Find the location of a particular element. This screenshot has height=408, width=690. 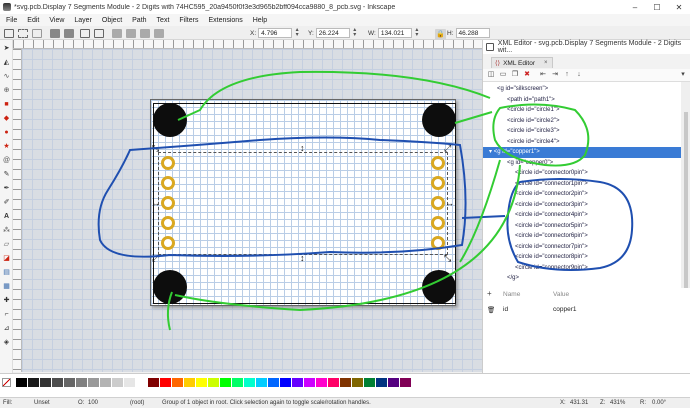

xml-node: </g> is located at coordinates (582, 278).